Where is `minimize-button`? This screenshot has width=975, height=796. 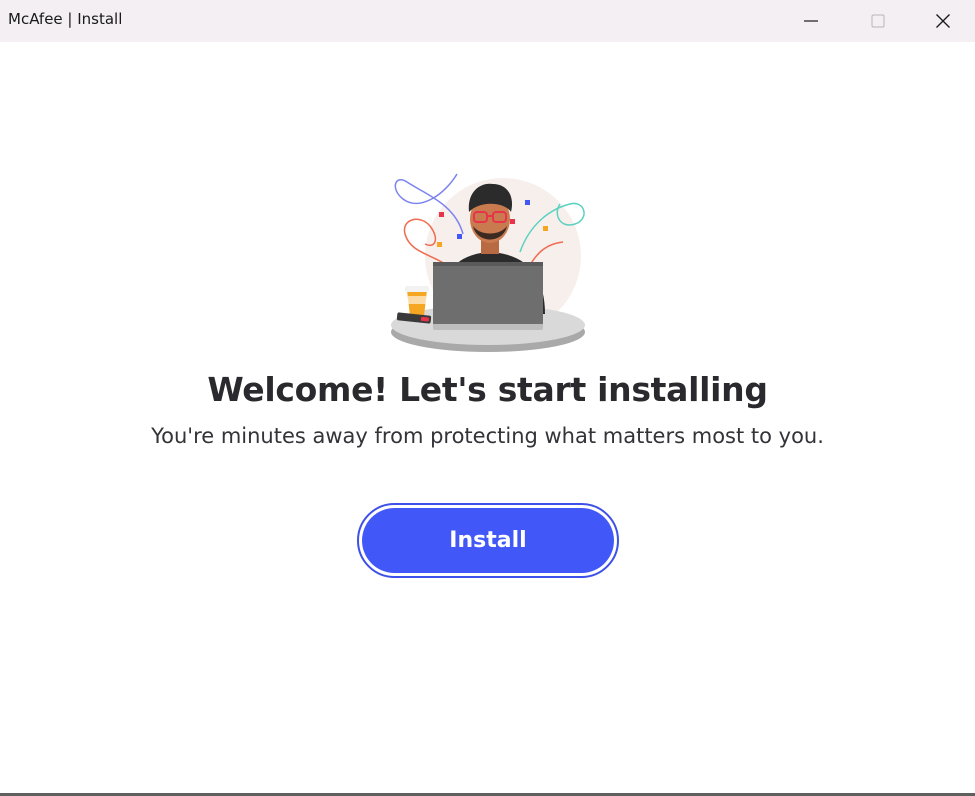 minimize-button is located at coordinates (810, 21).